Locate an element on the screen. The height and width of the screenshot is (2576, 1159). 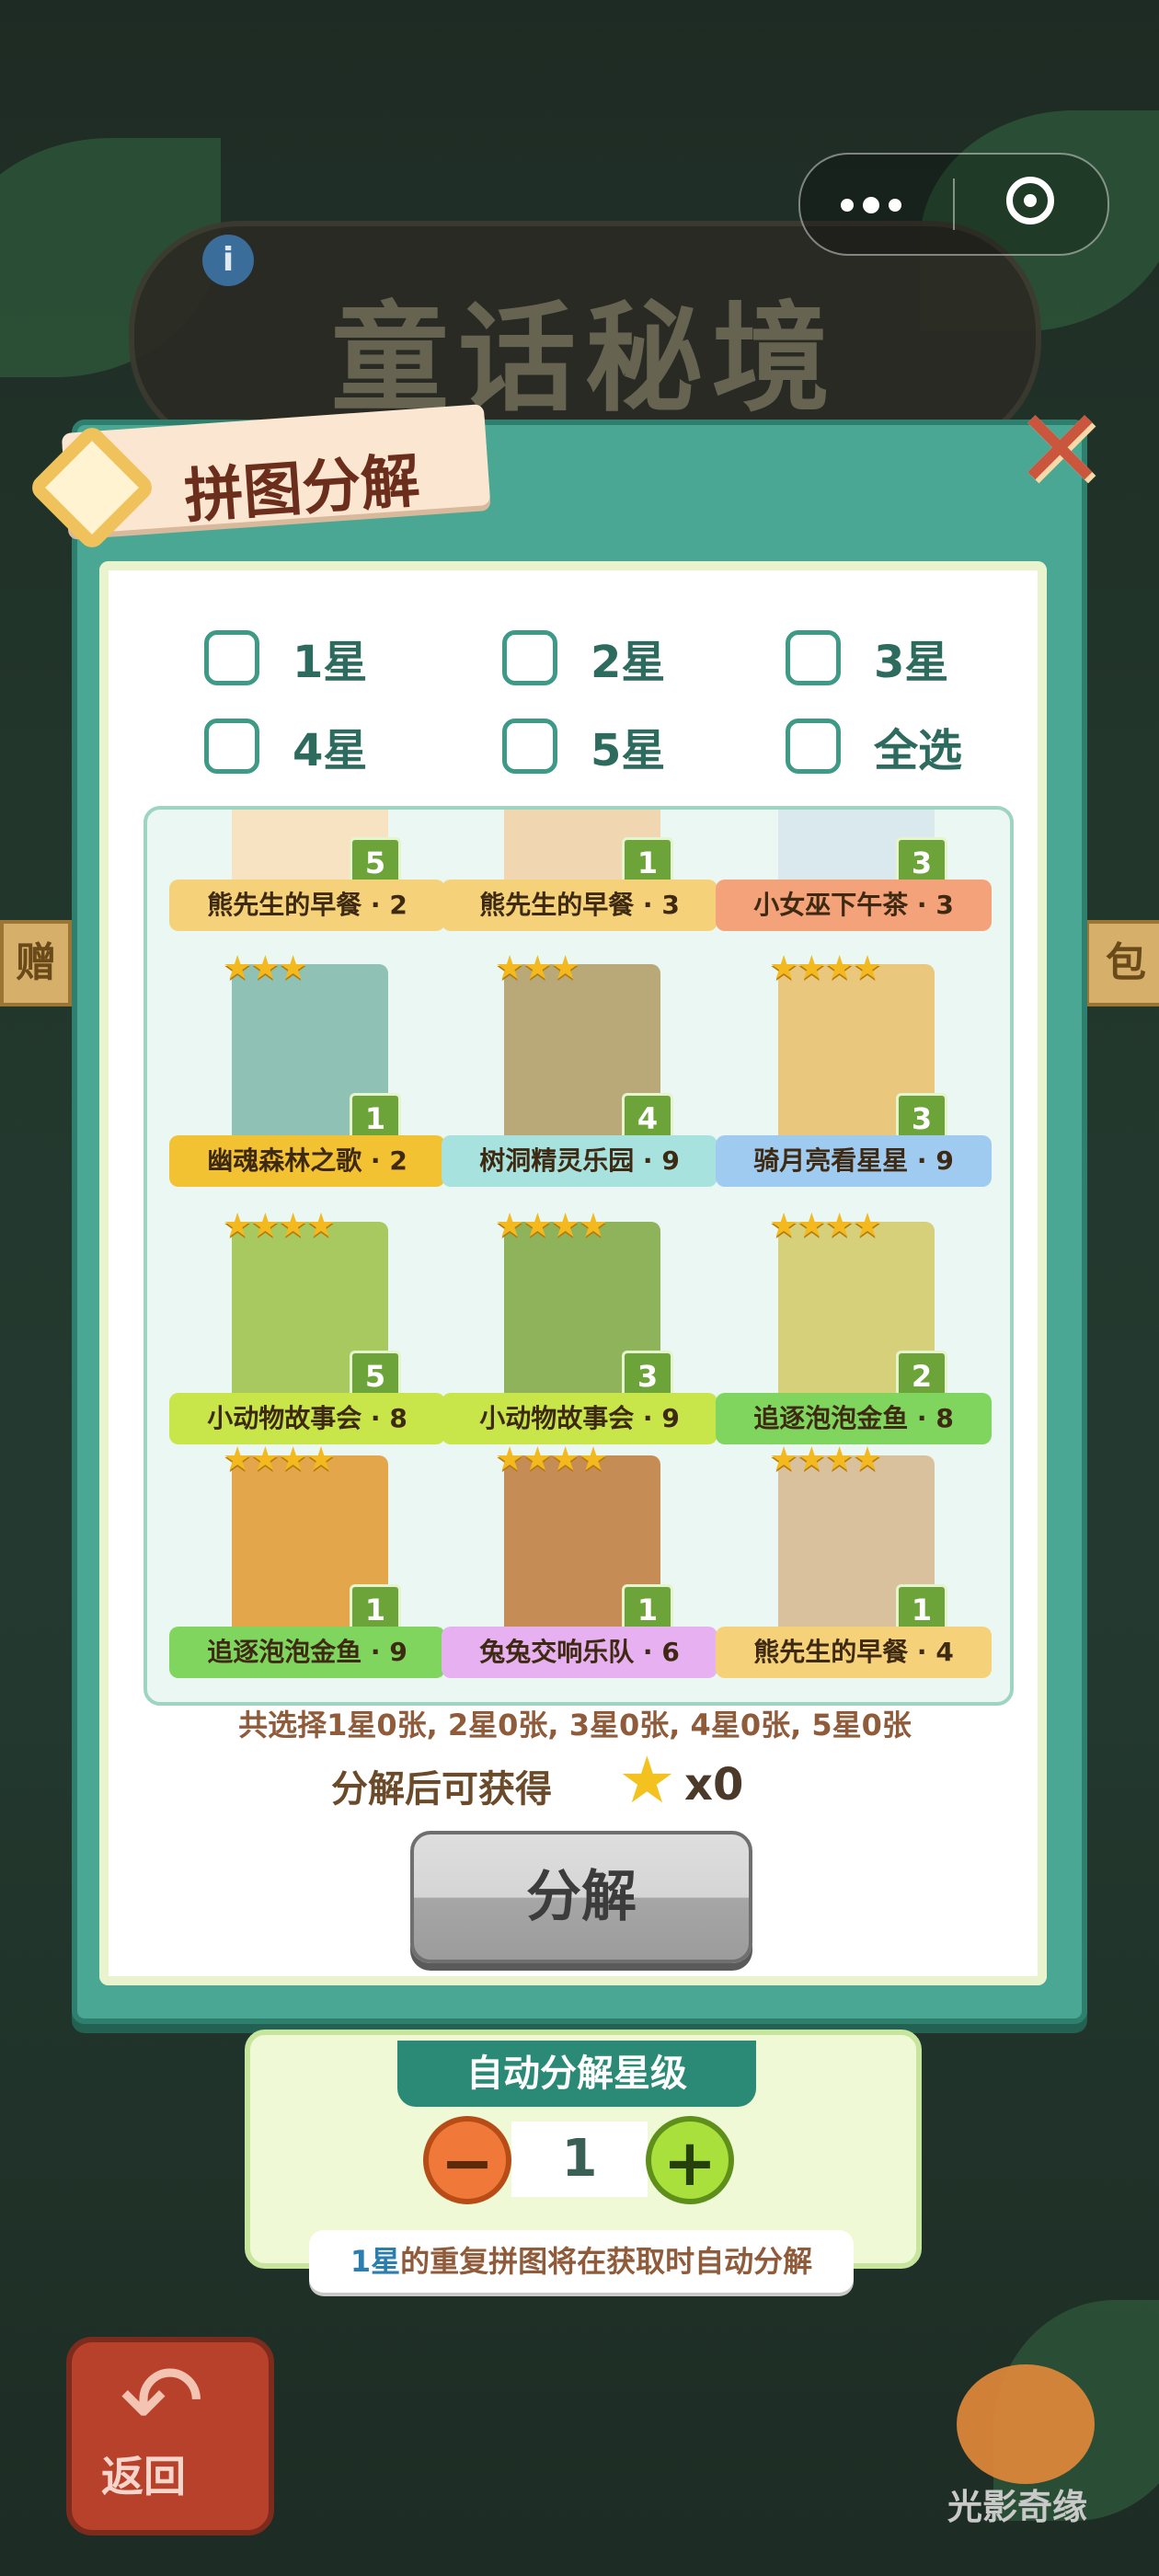
puzzle-card: 5 熊先生的早餐 · 2 is located at coordinates (307, 879).